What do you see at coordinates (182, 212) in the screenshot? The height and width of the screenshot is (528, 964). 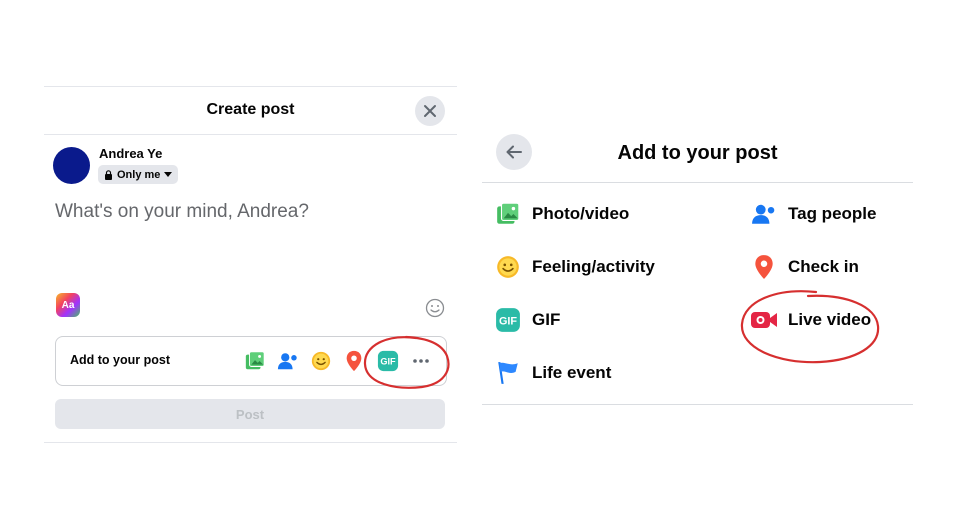 I see `composer-input: What's on your mind, Andrea?` at bounding box center [182, 212].